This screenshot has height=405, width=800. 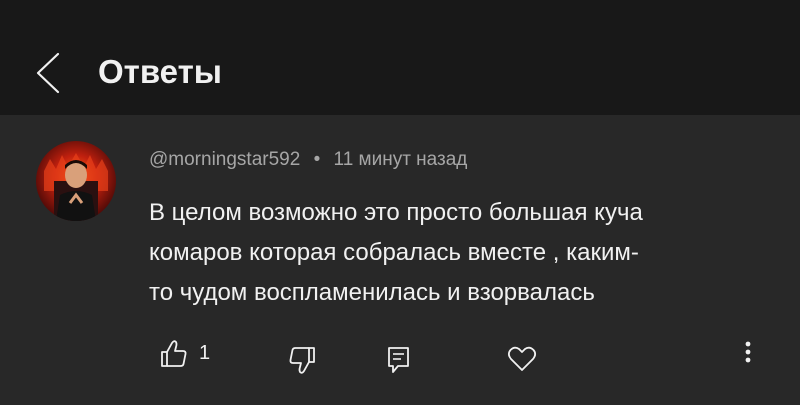 What do you see at coordinates (224, 159) in the screenshot?
I see `comment-author: @morningstar592` at bounding box center [224, 159].